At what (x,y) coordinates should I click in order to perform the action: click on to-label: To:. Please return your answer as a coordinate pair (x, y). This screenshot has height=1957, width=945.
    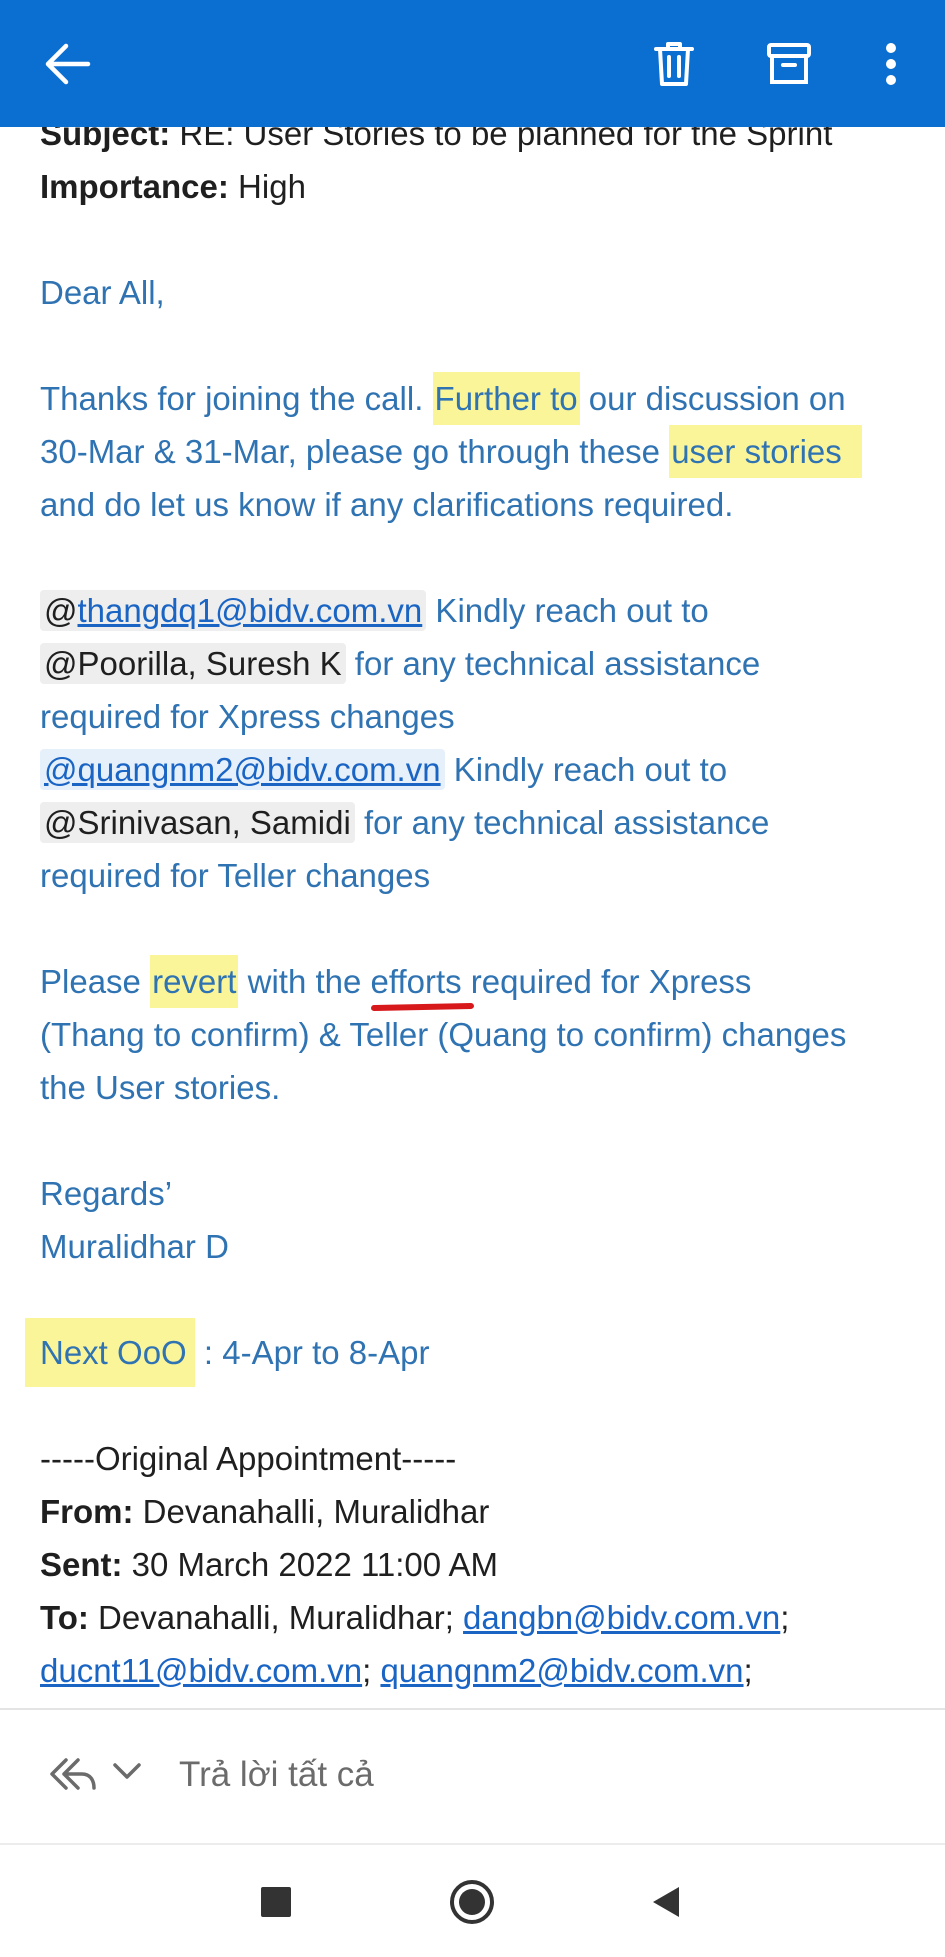
    Looking at the image, I should click on (64, 1617).